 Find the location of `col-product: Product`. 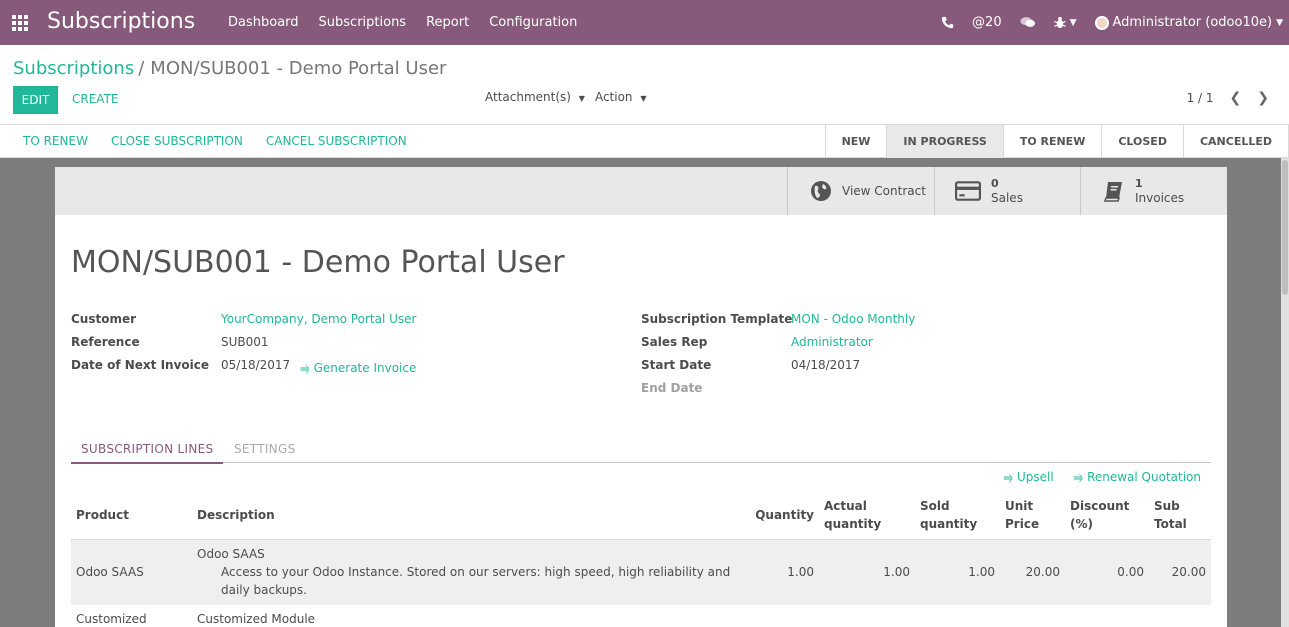

col-product: Product is located at coordinates (131, 515).